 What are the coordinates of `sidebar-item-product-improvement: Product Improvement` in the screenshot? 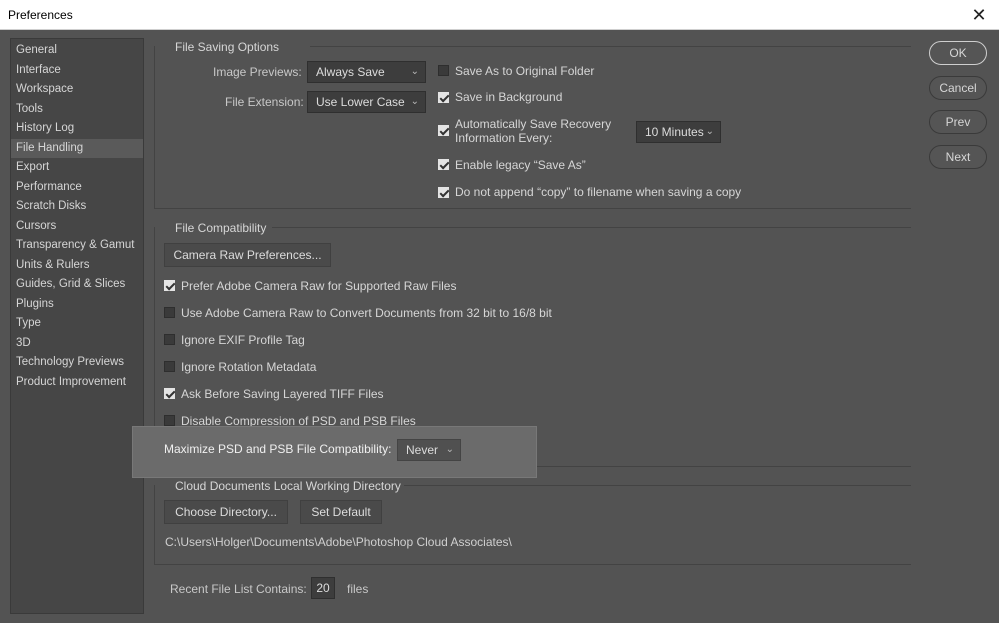 It's located at (77, 383).